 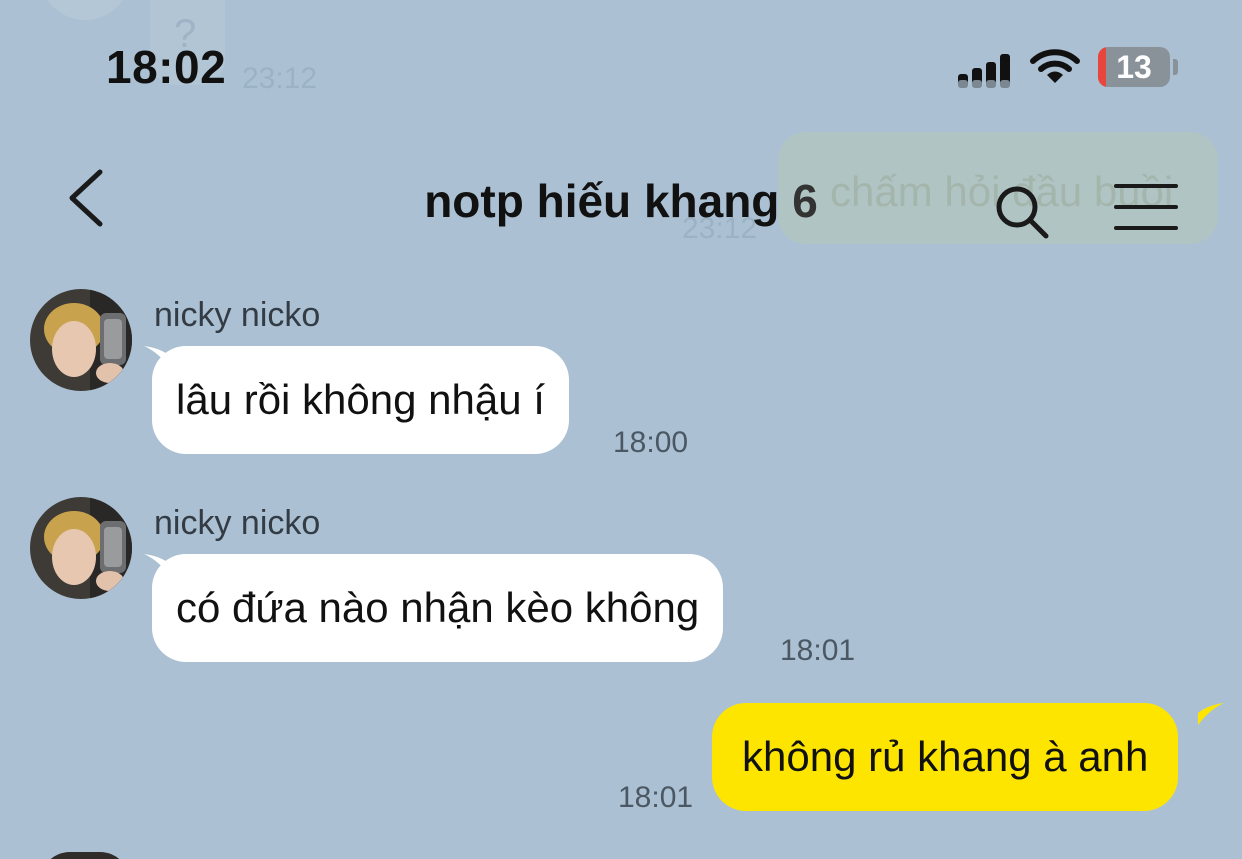 What do you see at coordinates (85, 10) in the screenshot?
I see `ghost-avatar` at bounding box center [85, 10].